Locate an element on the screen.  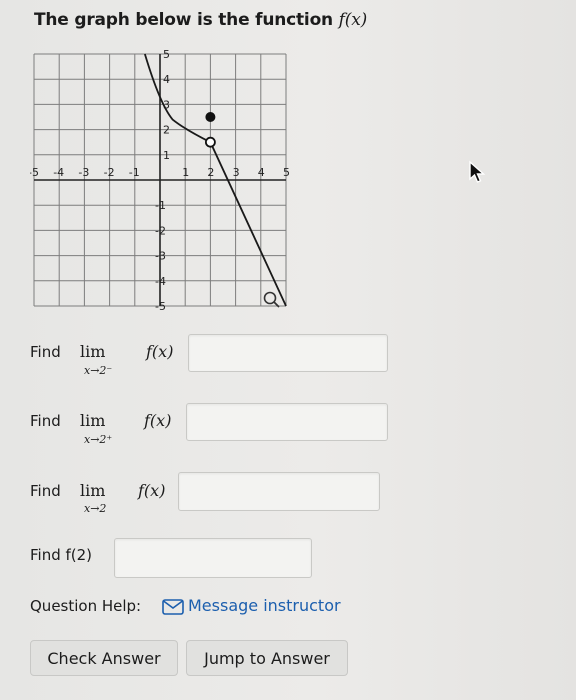
y-tick-label: -1 is located at coordinates (160, 205).